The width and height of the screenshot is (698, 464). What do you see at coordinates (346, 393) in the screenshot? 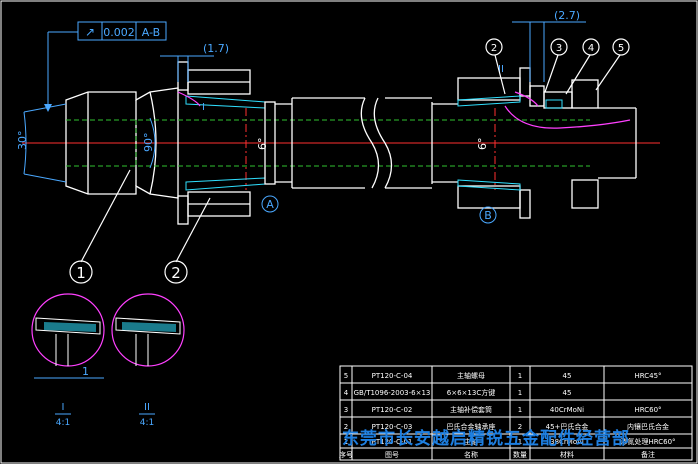
I see `bom-no: 4` at bounding box center [346, 393].